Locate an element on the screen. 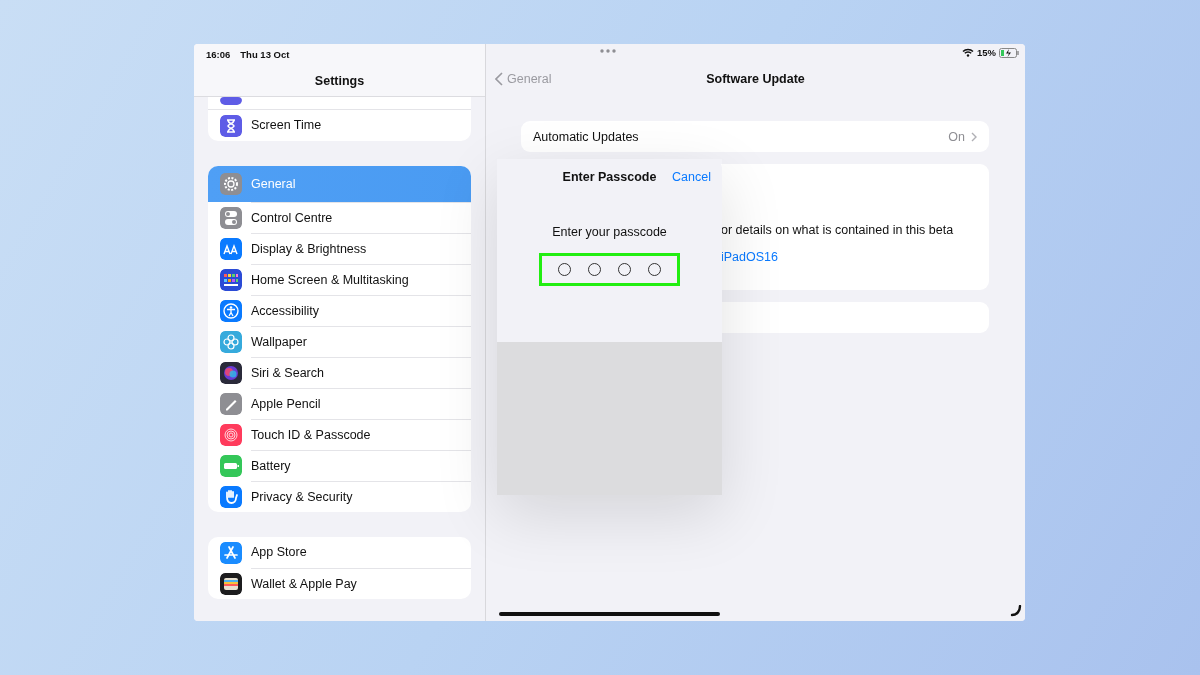 This screenshot has height=675, width=1200. sidebar-item: App Store is located at coordinates (339, 552).